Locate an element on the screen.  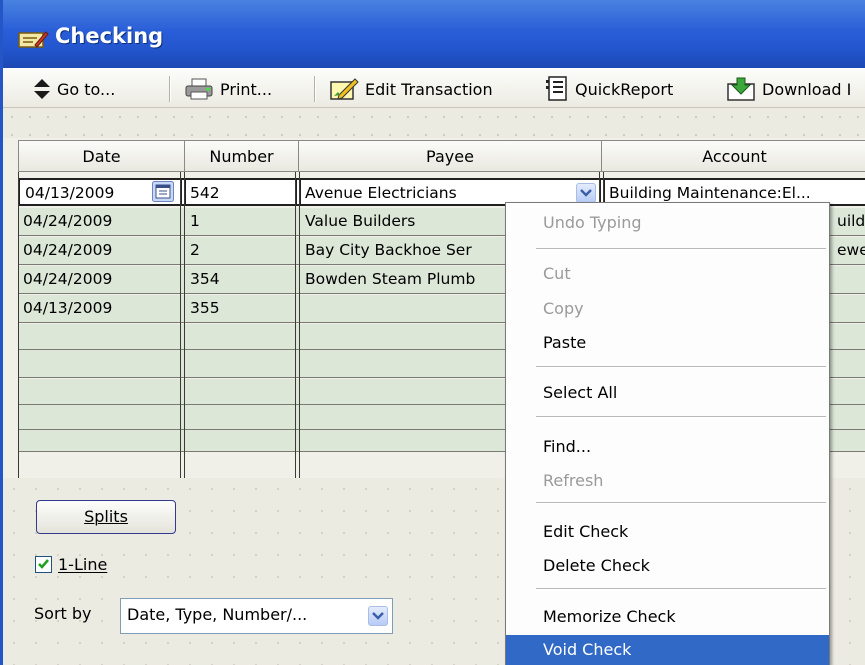
edit-transaction-button: Edit Transaction is located at coordinates (411, 89).